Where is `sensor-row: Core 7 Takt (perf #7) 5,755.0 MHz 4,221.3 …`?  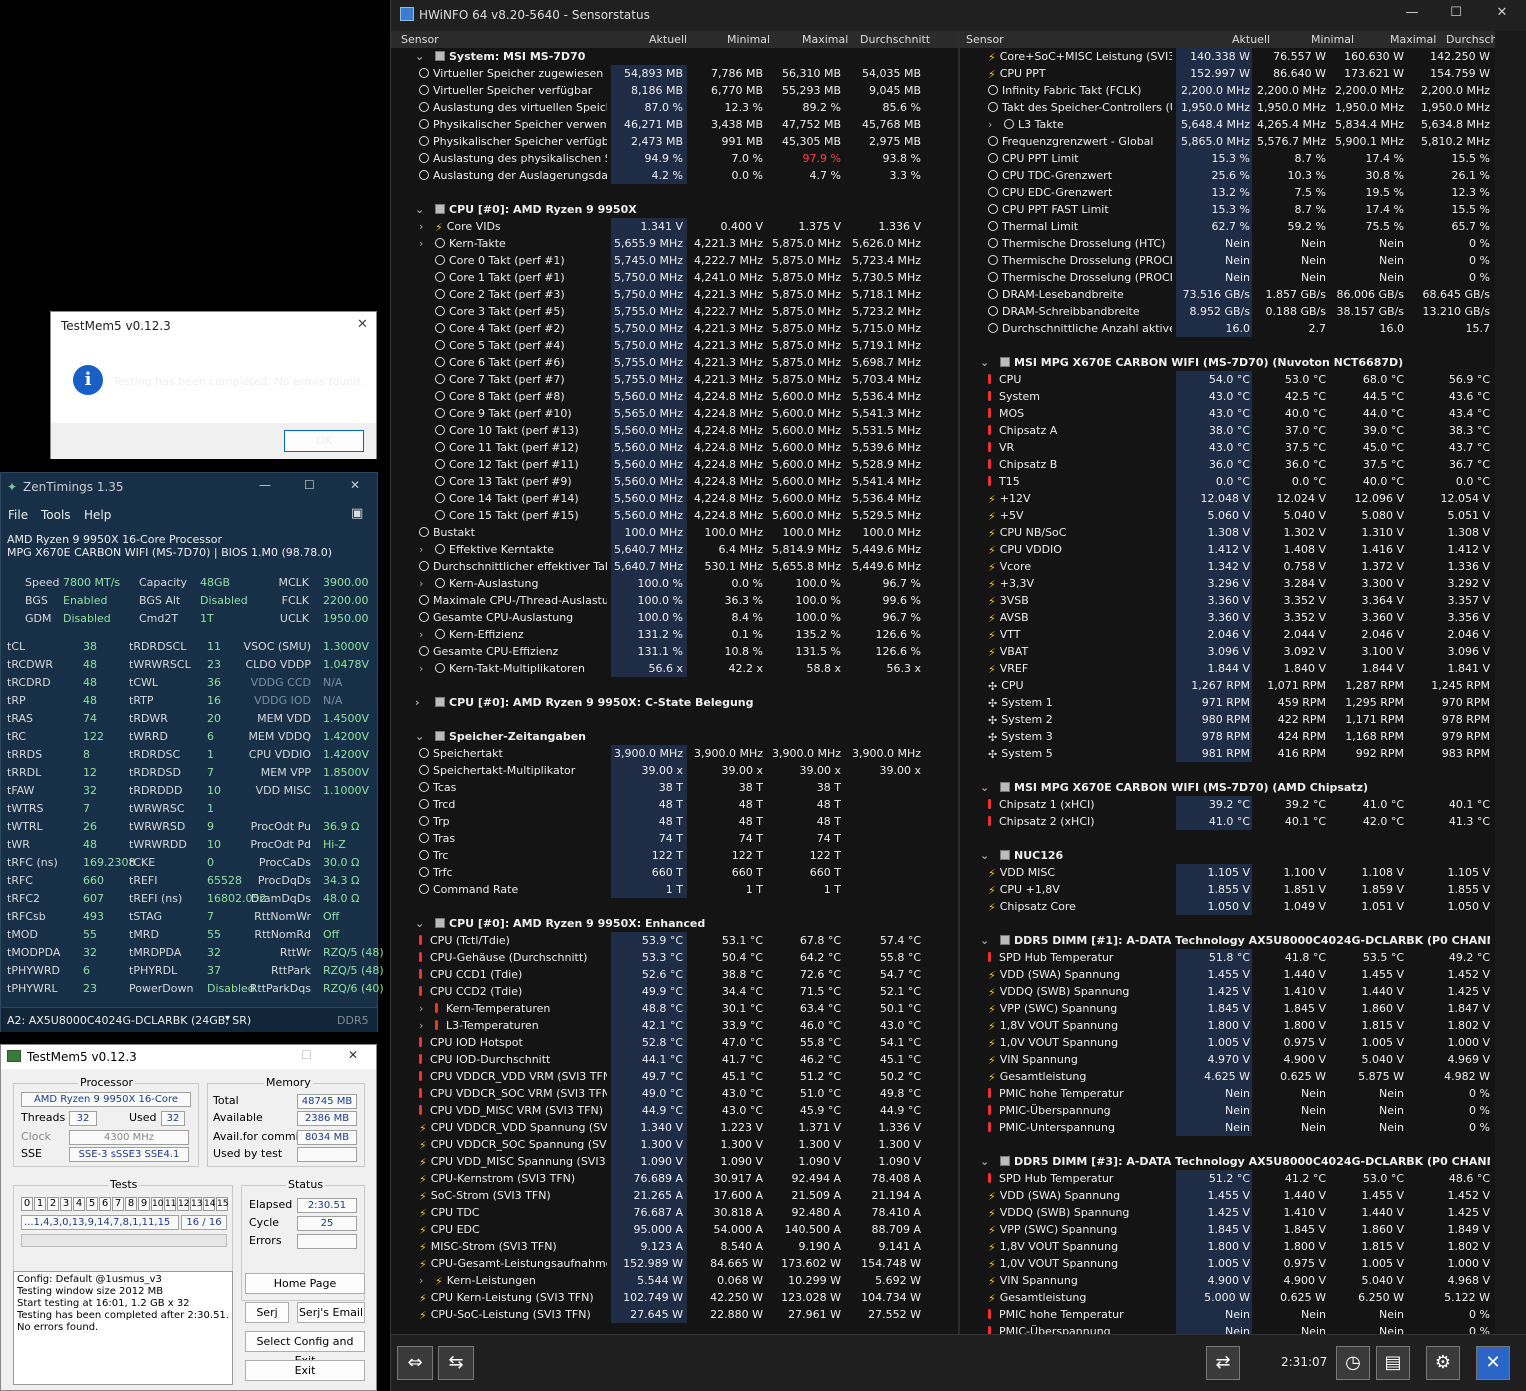
sensor-row: Core 7 Takt (perf #7) 5,755.0 MHz 4,221.3 … is located at coordinates (674, 379).